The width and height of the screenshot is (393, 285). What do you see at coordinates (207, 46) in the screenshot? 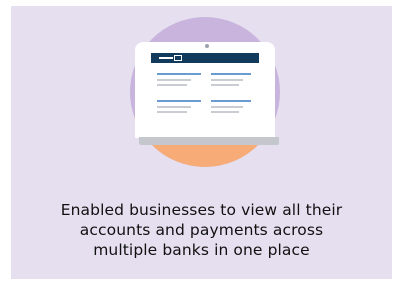
I see `laptop-camera-icon` at bounding box center [207, 46].